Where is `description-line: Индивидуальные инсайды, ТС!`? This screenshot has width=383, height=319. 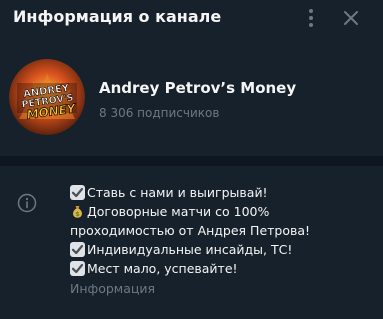
description-line: Индивидуальные инсайды, ТС! is located at coordinates (222, 249).